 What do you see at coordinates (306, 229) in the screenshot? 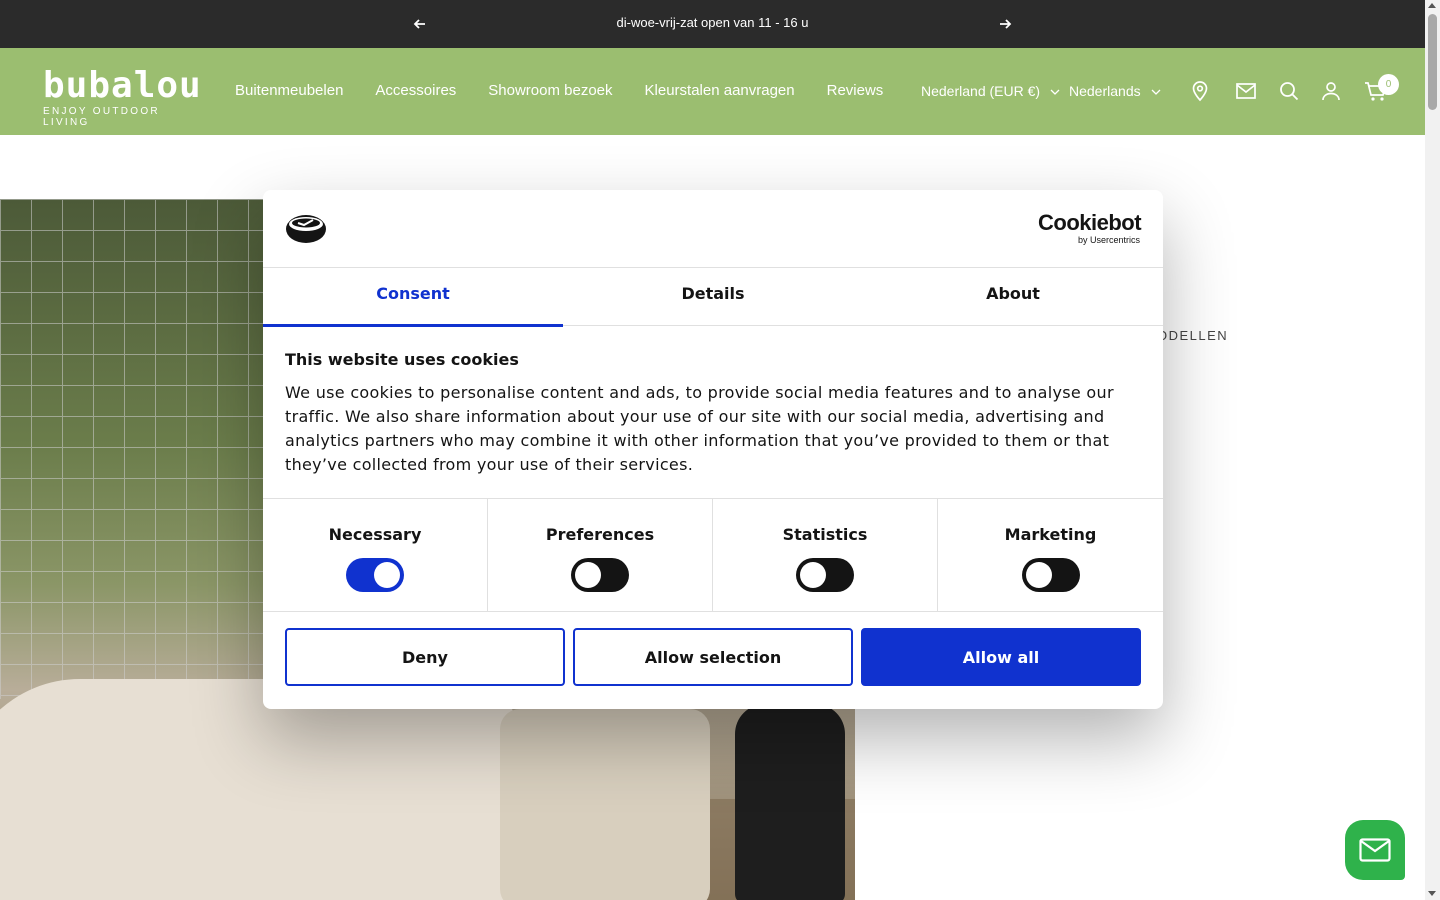
I see `site-logo-icon` at bounding box center [306, 229].